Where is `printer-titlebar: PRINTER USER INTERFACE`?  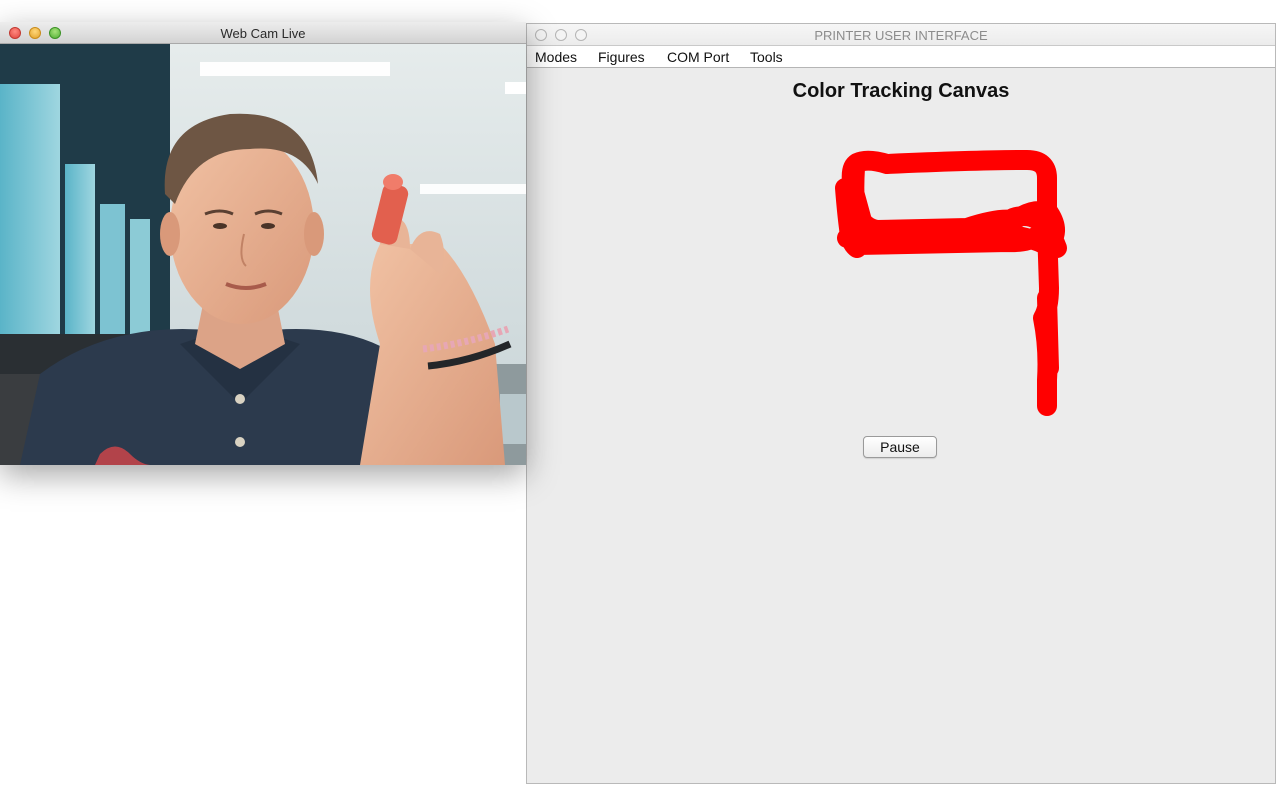 printer-titlebar: PRINTER USER INTERFACE is located at coordinates (901, 35).